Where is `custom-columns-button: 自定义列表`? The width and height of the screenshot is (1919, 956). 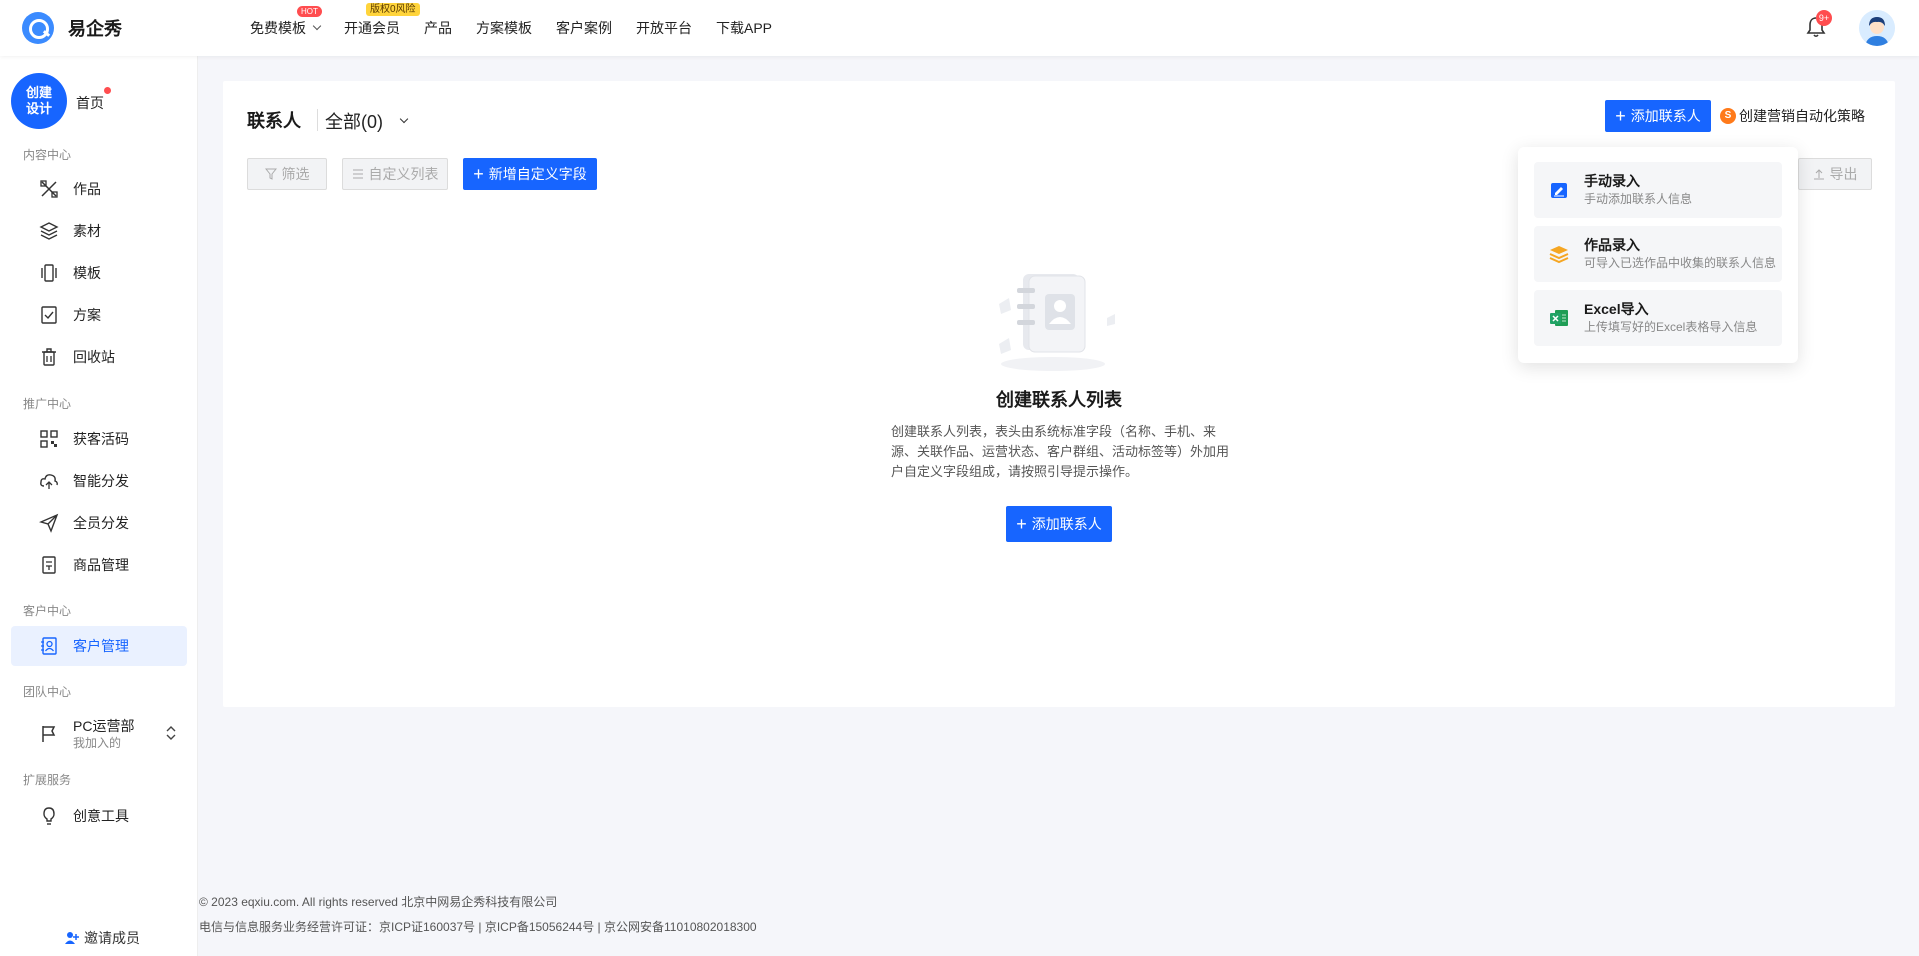 custom-columns-button: 自定义列表 is located at coordinates (395, 174).